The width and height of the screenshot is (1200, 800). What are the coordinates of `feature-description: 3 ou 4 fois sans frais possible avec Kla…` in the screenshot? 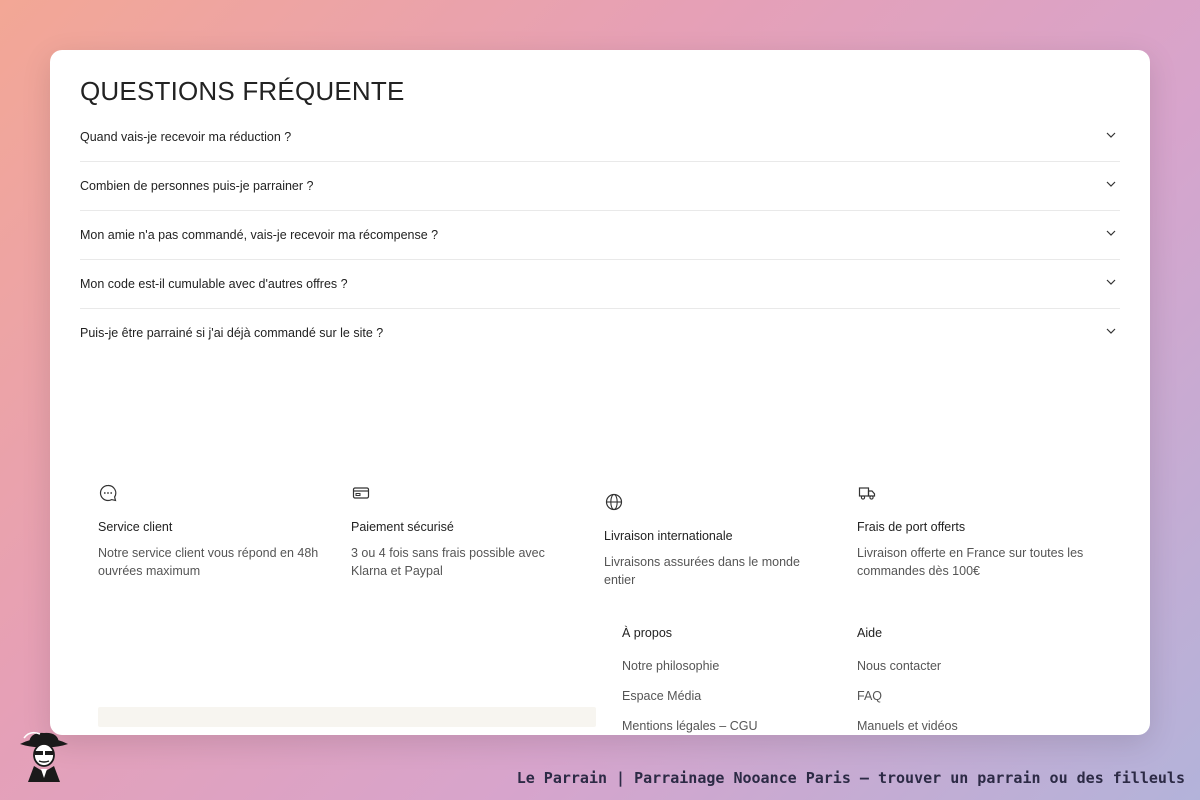 It's located at (448, 562).